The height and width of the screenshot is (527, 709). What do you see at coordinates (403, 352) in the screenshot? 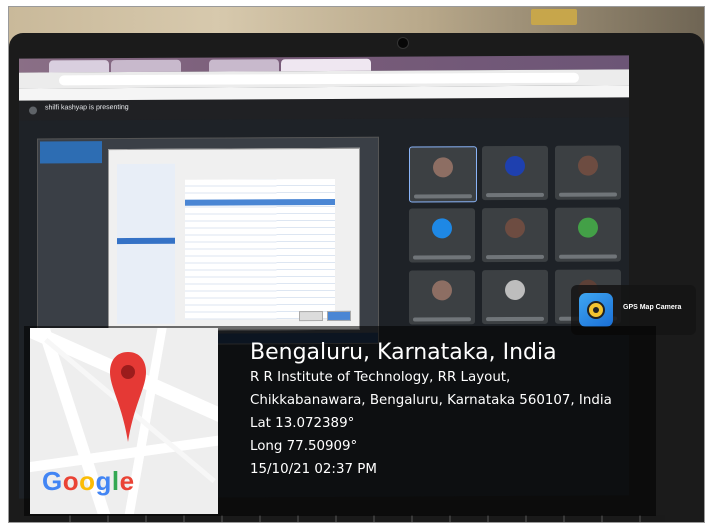
I see `location-title: Bengaluru, Karnataka, India` at bounding box center [403, 352].